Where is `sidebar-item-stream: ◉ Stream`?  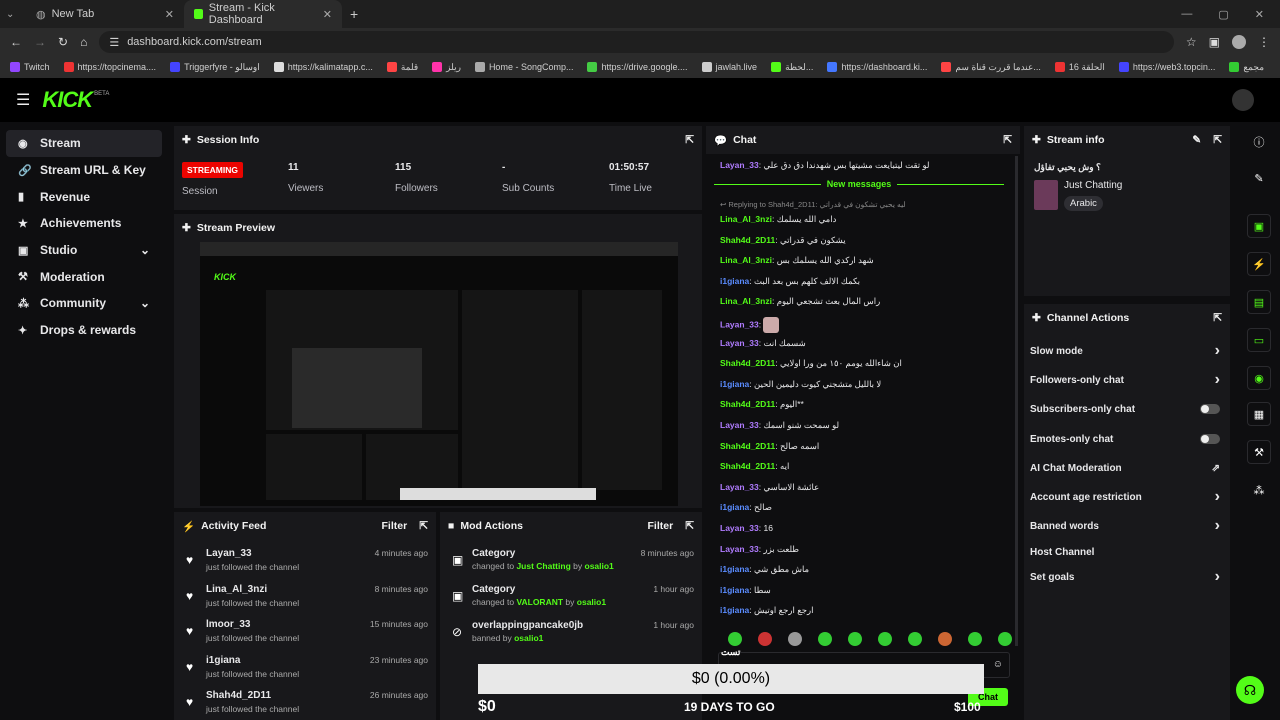 sidebar-item-stream: ◉ Stream is located at coordinates (84, 143).